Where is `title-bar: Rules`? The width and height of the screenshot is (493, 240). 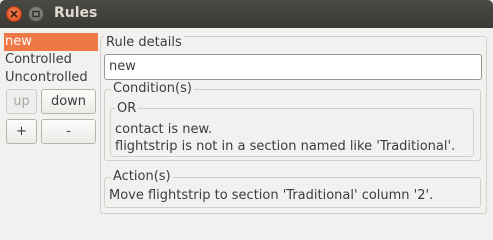 title-bar: Rules is located at coordinates (246, 14).